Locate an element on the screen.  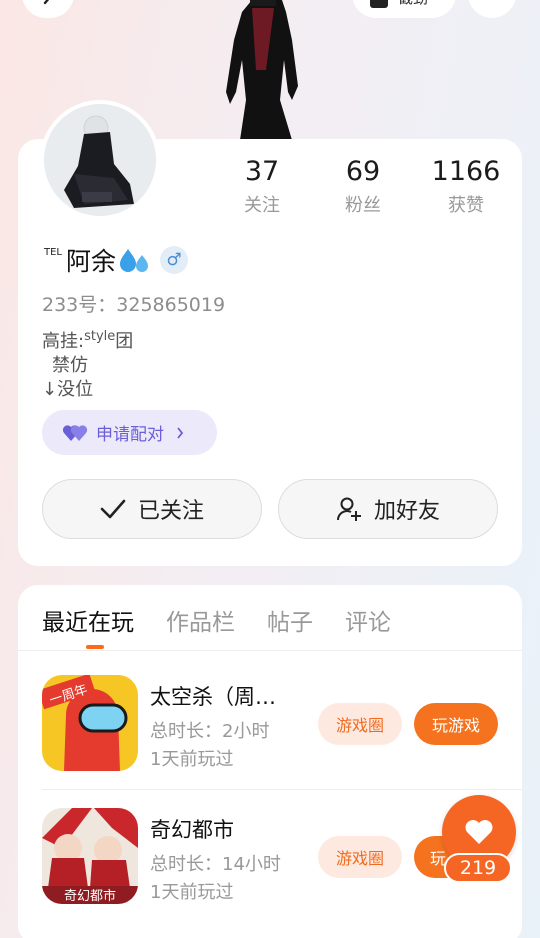
heart-icon is located at coordinates (479, 832).